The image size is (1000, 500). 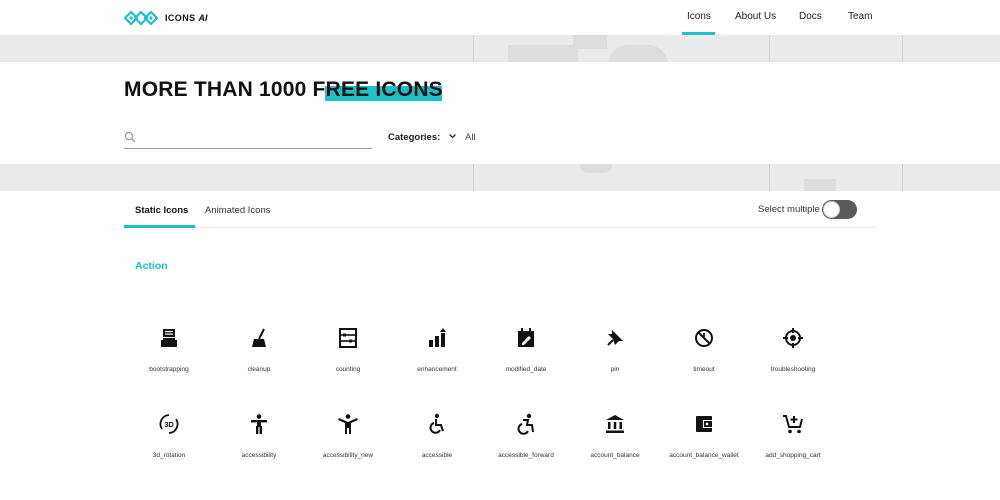 I want to click on tab-animated-icons: Animated Icons, so click(x=237, y=210).